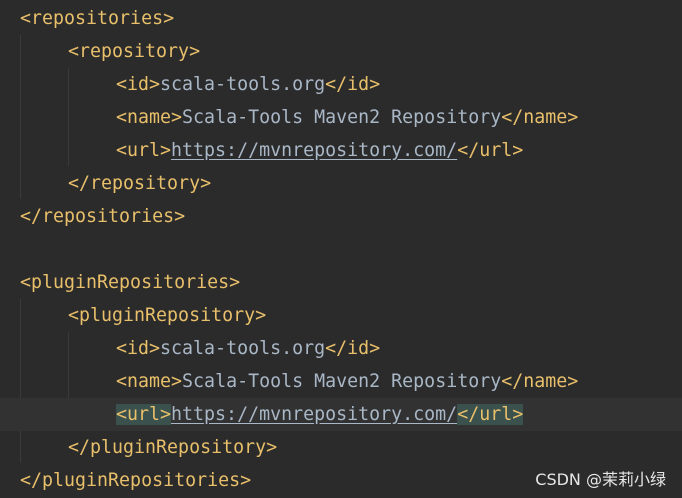  What do you see at coordinates (490, 150) in the screenshot?
I see `xml-tag: </url>` at bounding box center [490, 150].